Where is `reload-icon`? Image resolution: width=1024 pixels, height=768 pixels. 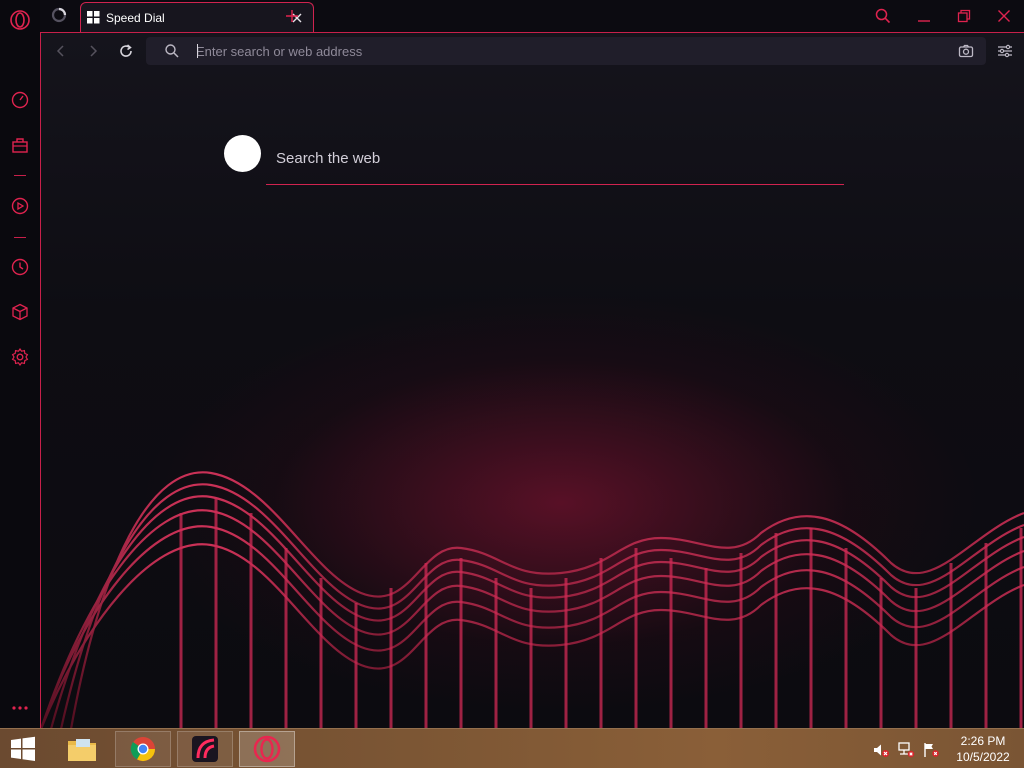
reload-icon is located at coordinates (126, 51).